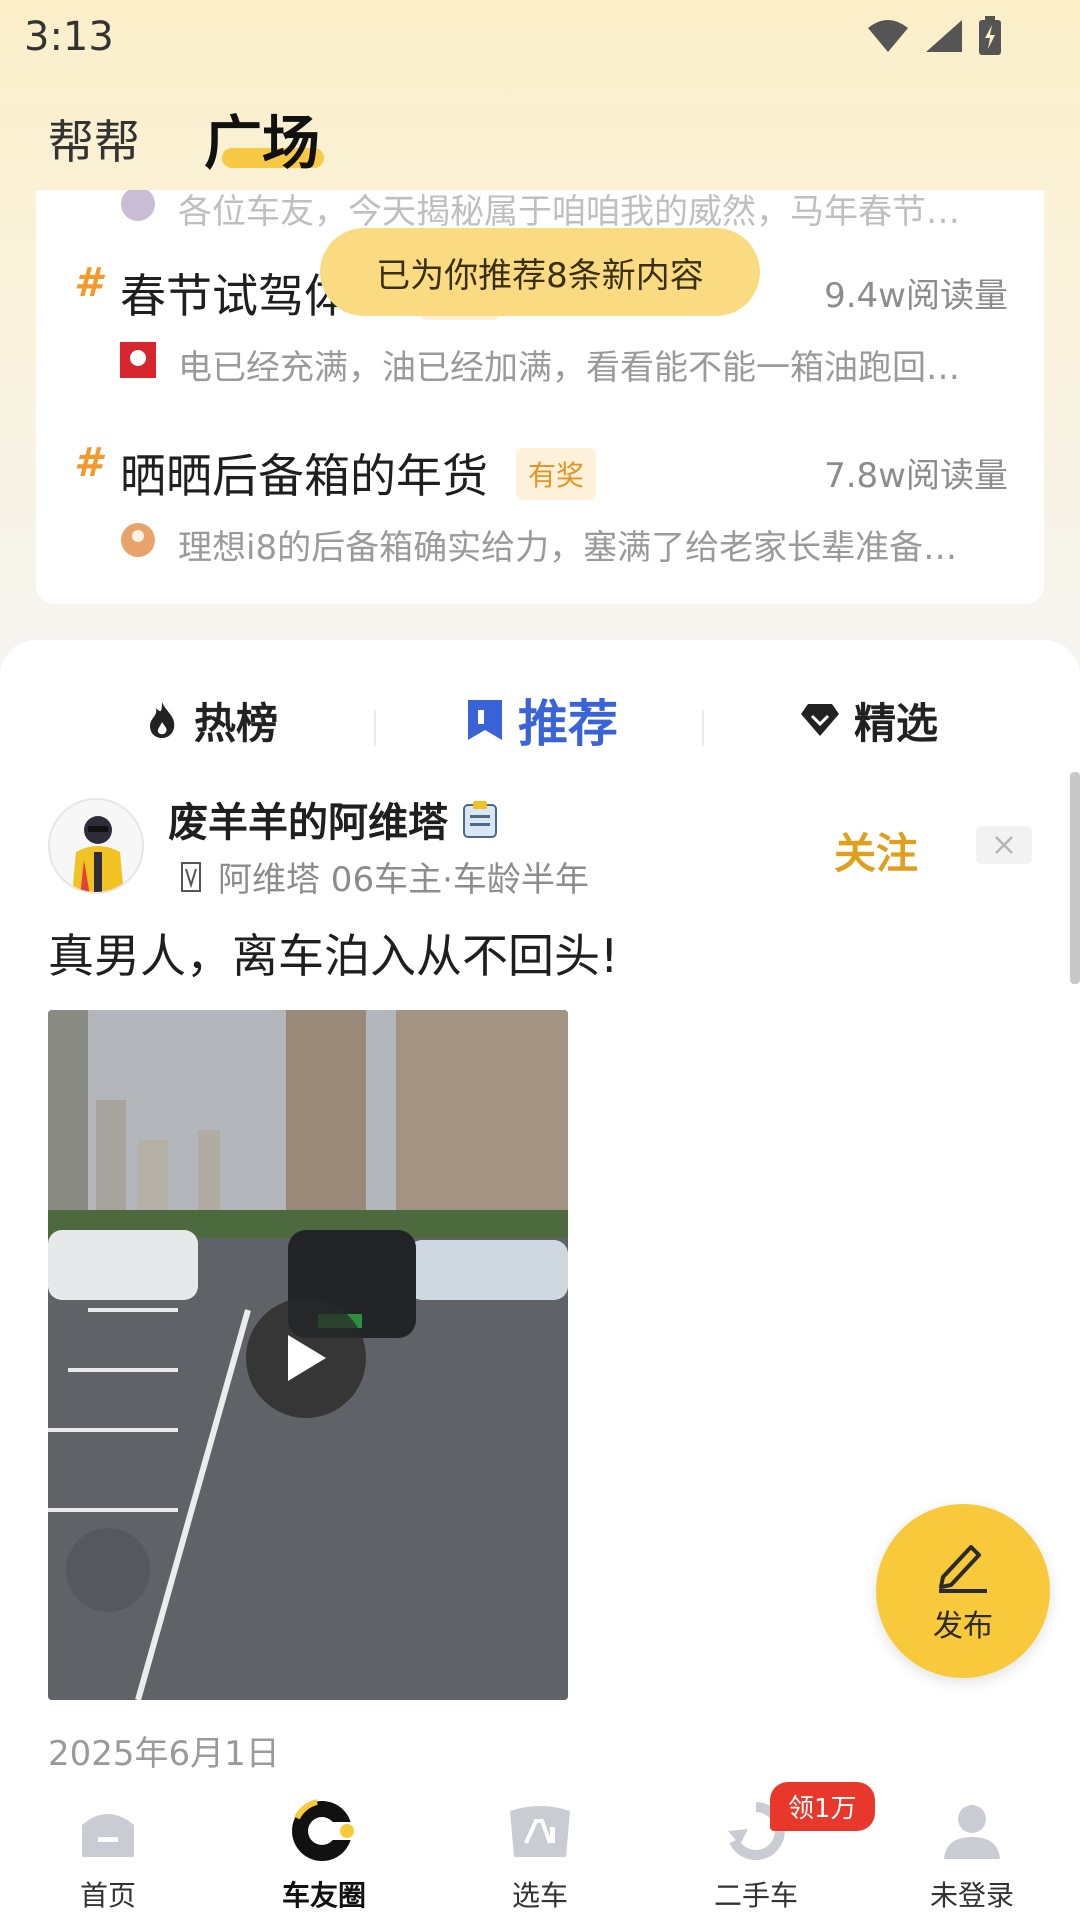 The image size is (1080, 1920). I want to click on diamond-icon, so click(820, 720).